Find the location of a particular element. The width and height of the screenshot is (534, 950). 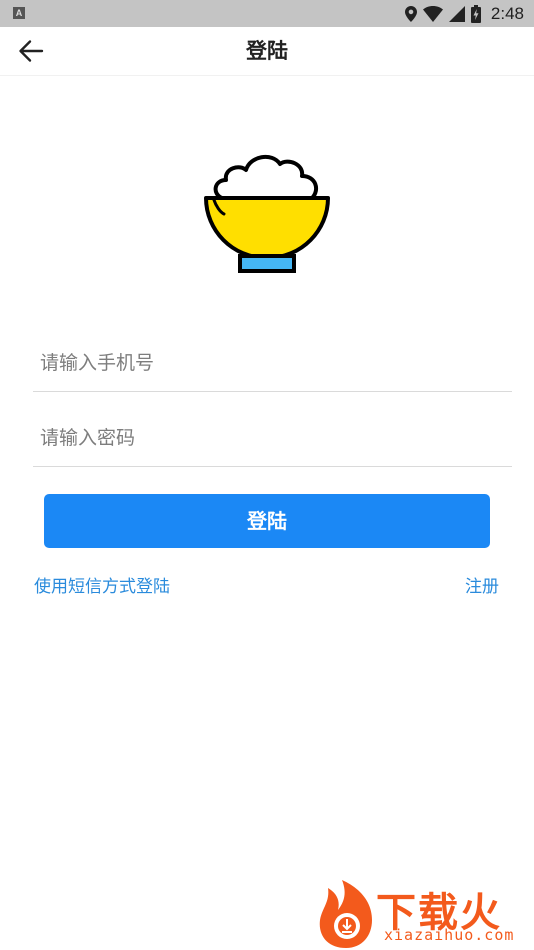

clock: 2:48 is located at coordinates (507, 13).